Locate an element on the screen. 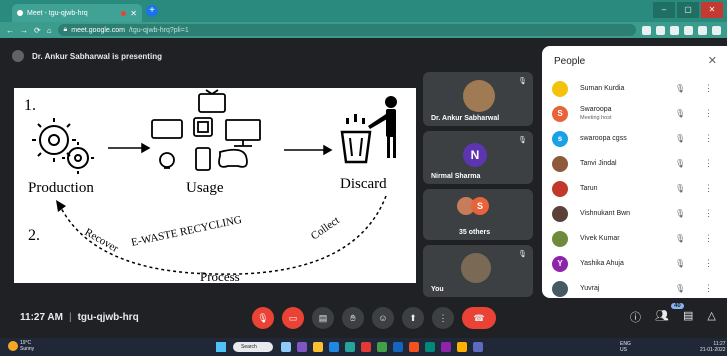 The height and width of the screenshot is (356, 727). extensions-area is located at coordinates (681, 30).